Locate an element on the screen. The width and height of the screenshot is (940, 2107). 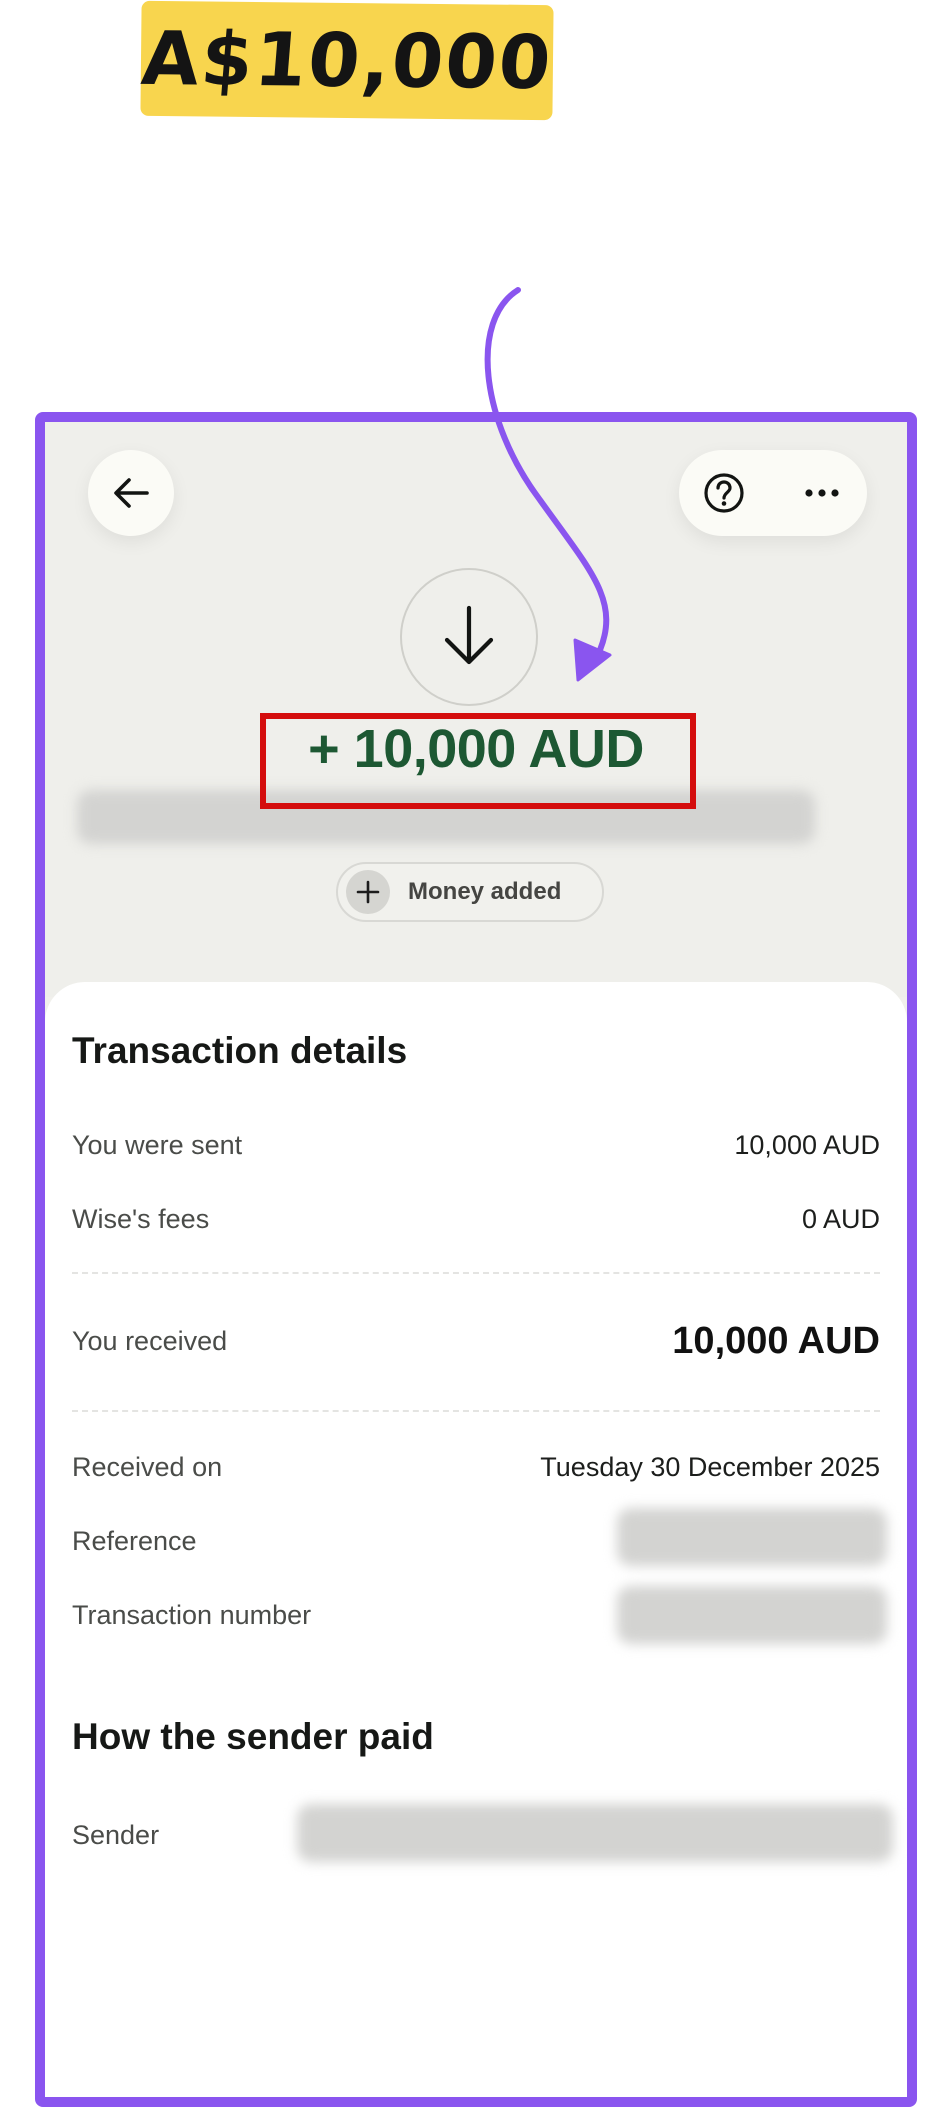
direction-indicator is located at coordinates (469, 637).